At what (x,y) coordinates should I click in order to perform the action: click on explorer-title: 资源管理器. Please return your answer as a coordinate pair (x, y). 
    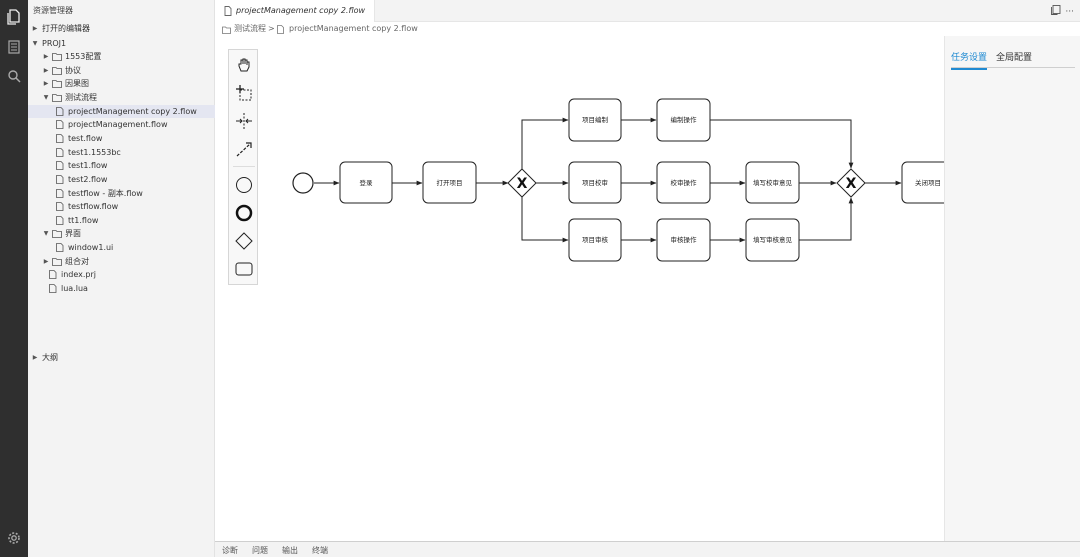
    Looking at the image, I should click on (53, 10).